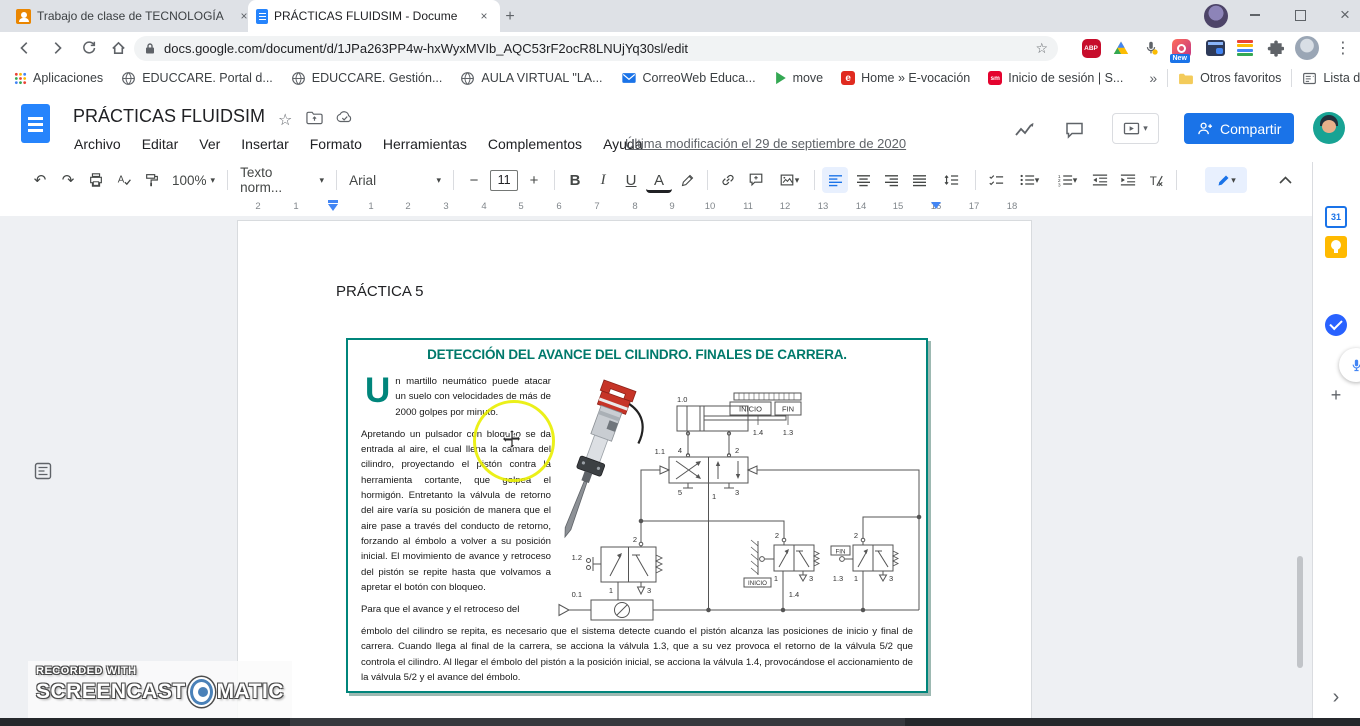  I want to click on titlebar-avatar, so click(1216, 16).